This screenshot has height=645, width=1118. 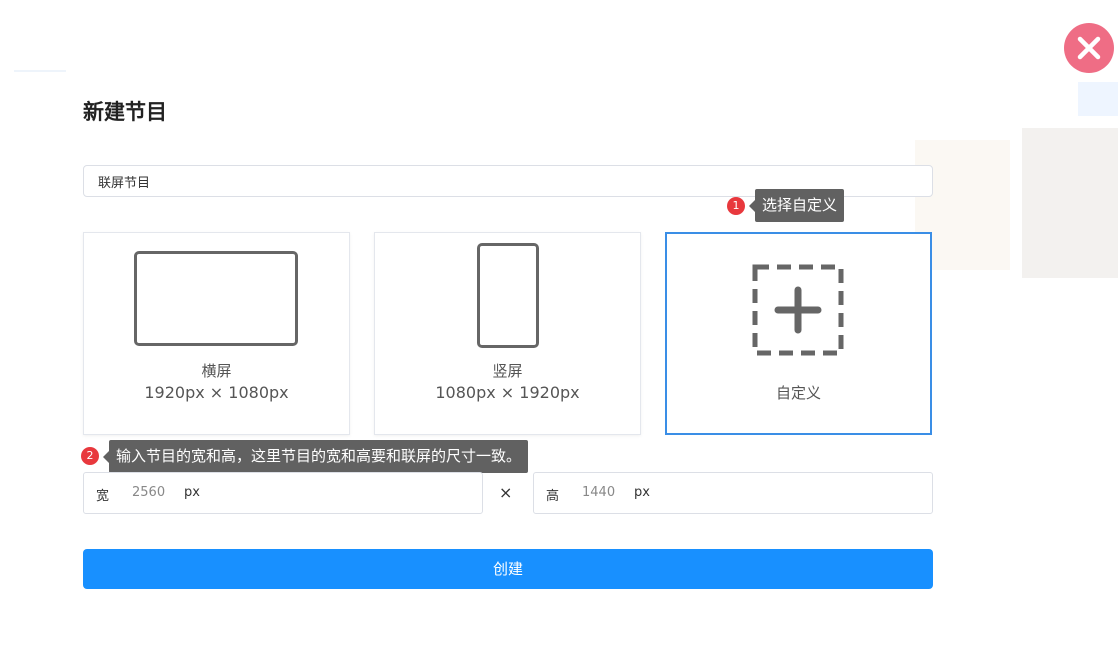 I want to click on annotation-tooltip-1: 选择自定义, so click(x=796, y=205).